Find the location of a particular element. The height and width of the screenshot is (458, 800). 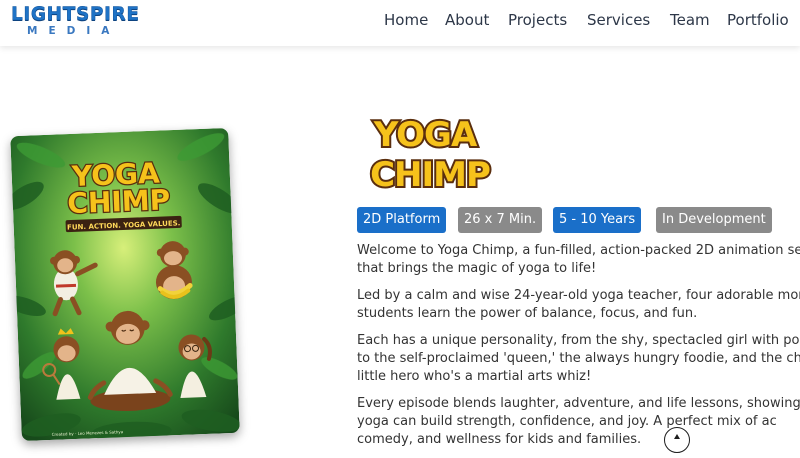

nav-team: Team is located at coordinates (690, 20).